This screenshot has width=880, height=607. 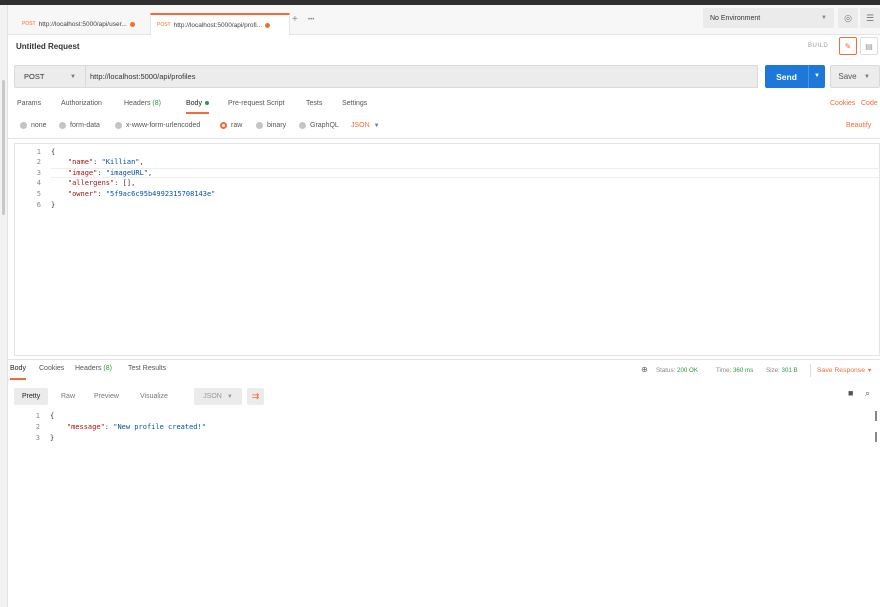 What do you see at coordinates (85, 427) in the screenshot?
I see `json-key: "message"` at bounding box center [85, 427].